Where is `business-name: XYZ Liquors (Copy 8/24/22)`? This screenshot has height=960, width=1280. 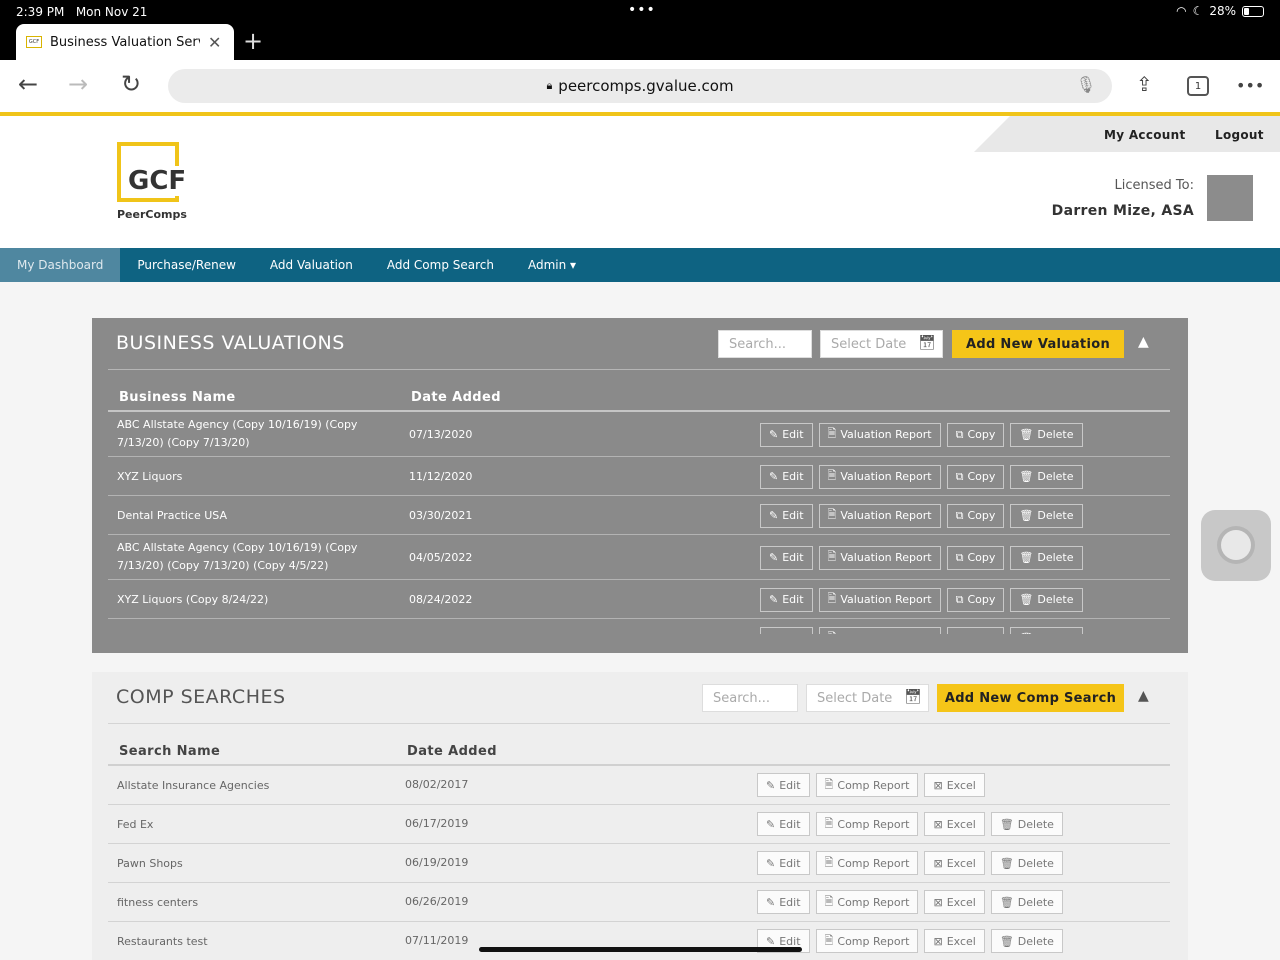 business-name: XYZ Liquors (Copy 8/24/22) is located at coordinates (193, 599).